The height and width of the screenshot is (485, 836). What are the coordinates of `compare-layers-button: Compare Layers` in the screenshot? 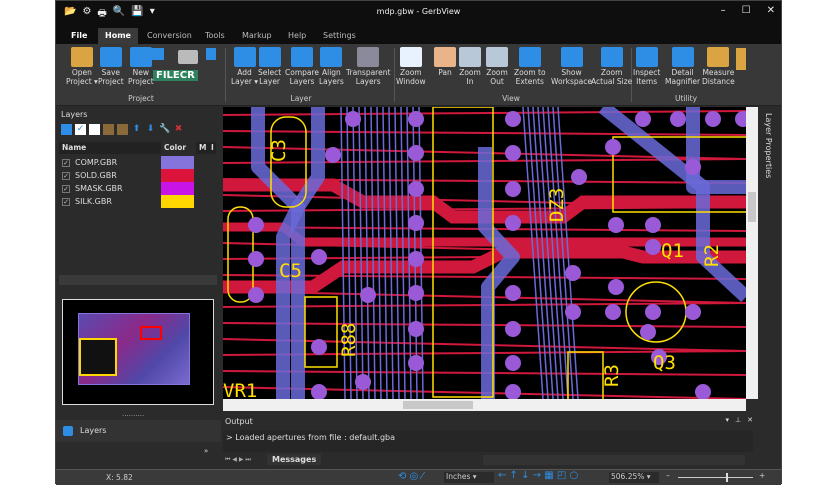 It's located at (302, 66).